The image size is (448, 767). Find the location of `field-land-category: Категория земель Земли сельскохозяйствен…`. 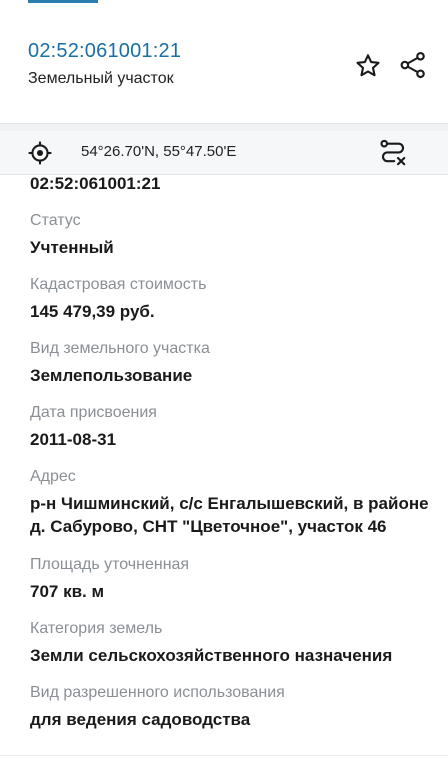

field-land-category: Категория земель Земли сельскохозяйствен… is located at coordinates (230, 642).